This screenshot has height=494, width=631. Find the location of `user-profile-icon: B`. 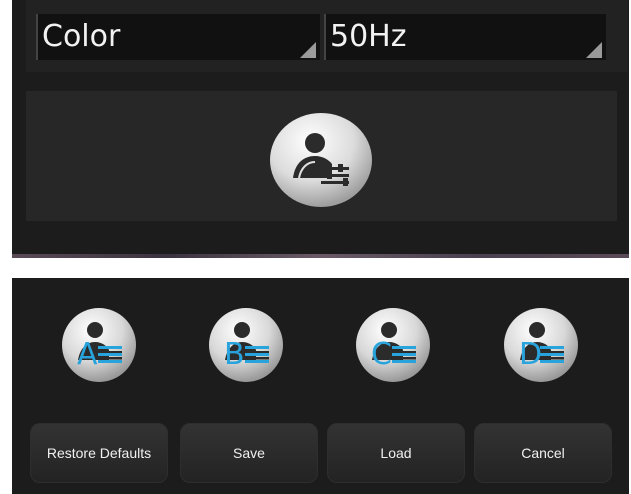

user-profile-icon: B is located at coordinates (246, 345).